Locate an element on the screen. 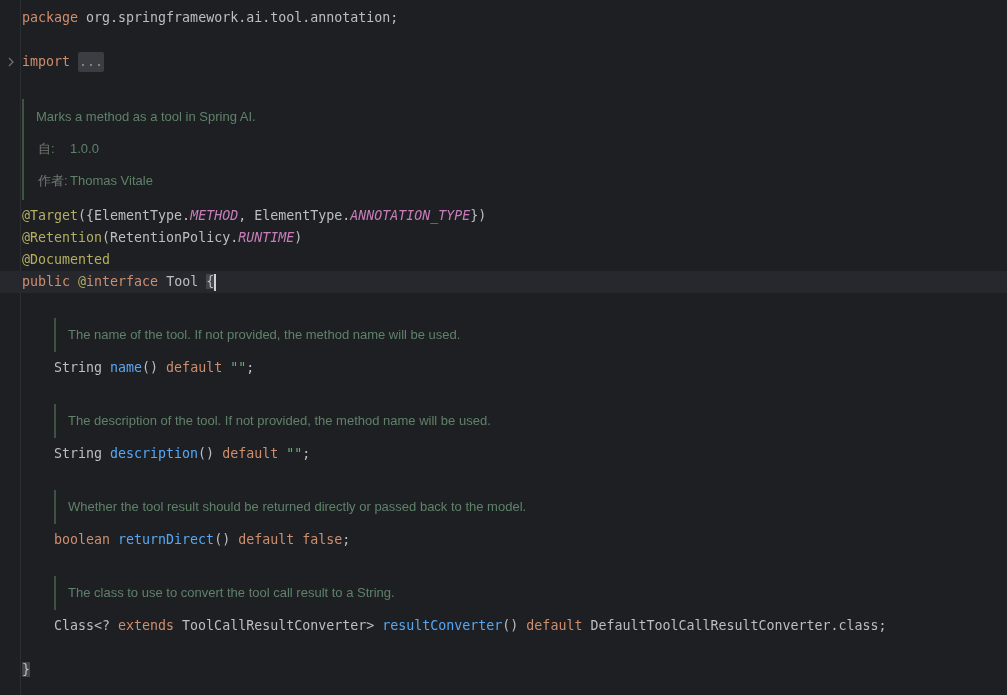  doc-tag-label: 自: is located at coordinates (46, 149).